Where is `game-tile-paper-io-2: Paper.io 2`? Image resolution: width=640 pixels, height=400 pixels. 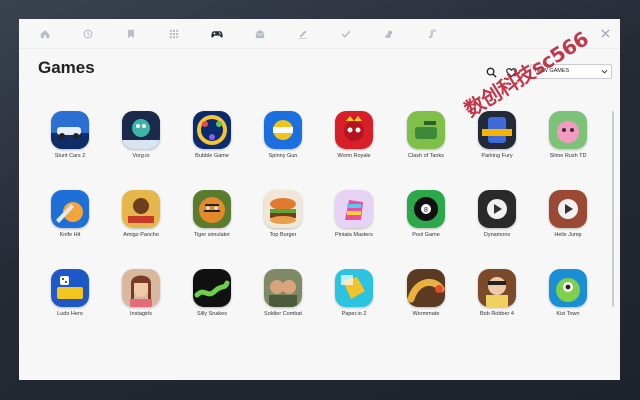
game-tile-paper-io-2: Paper.io 2 is located at coordinates (354, 299).